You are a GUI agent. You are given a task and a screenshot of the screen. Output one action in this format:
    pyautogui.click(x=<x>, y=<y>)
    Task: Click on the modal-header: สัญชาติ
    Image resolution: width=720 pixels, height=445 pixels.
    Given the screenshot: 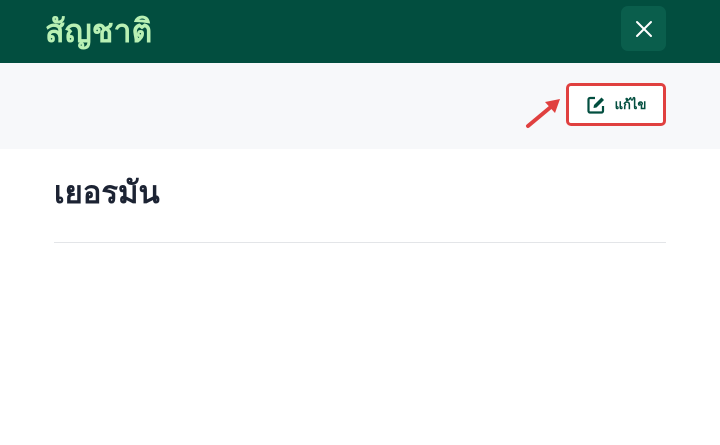 What is the action you would take?
    pyautogui.click(x=360, y=31)
    